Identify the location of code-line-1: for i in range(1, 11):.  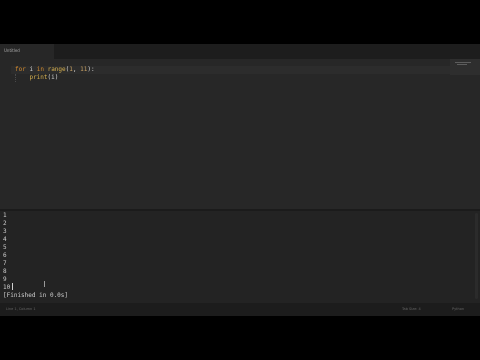
(55, 70).